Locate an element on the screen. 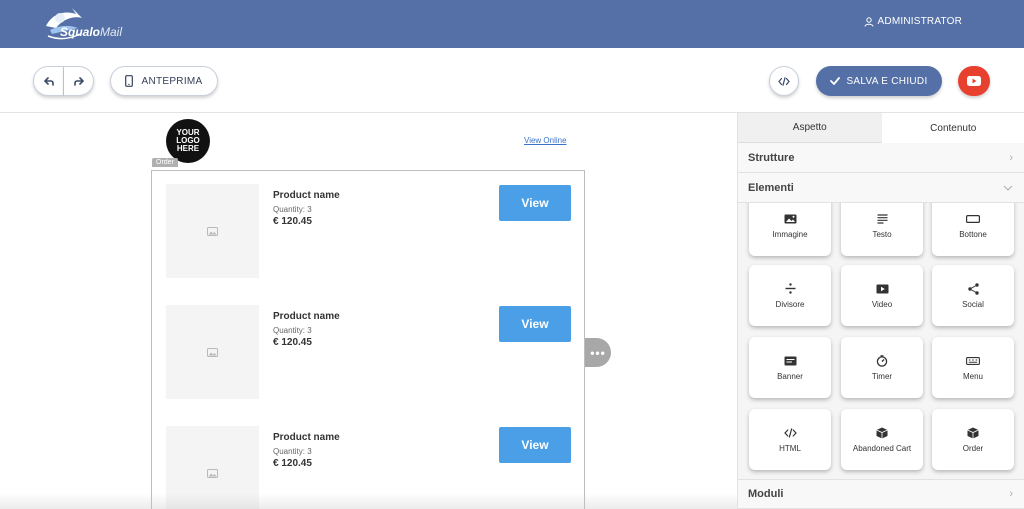 The image size is (1024, 509). element-label: Timer is located at coordinates (882, 376).